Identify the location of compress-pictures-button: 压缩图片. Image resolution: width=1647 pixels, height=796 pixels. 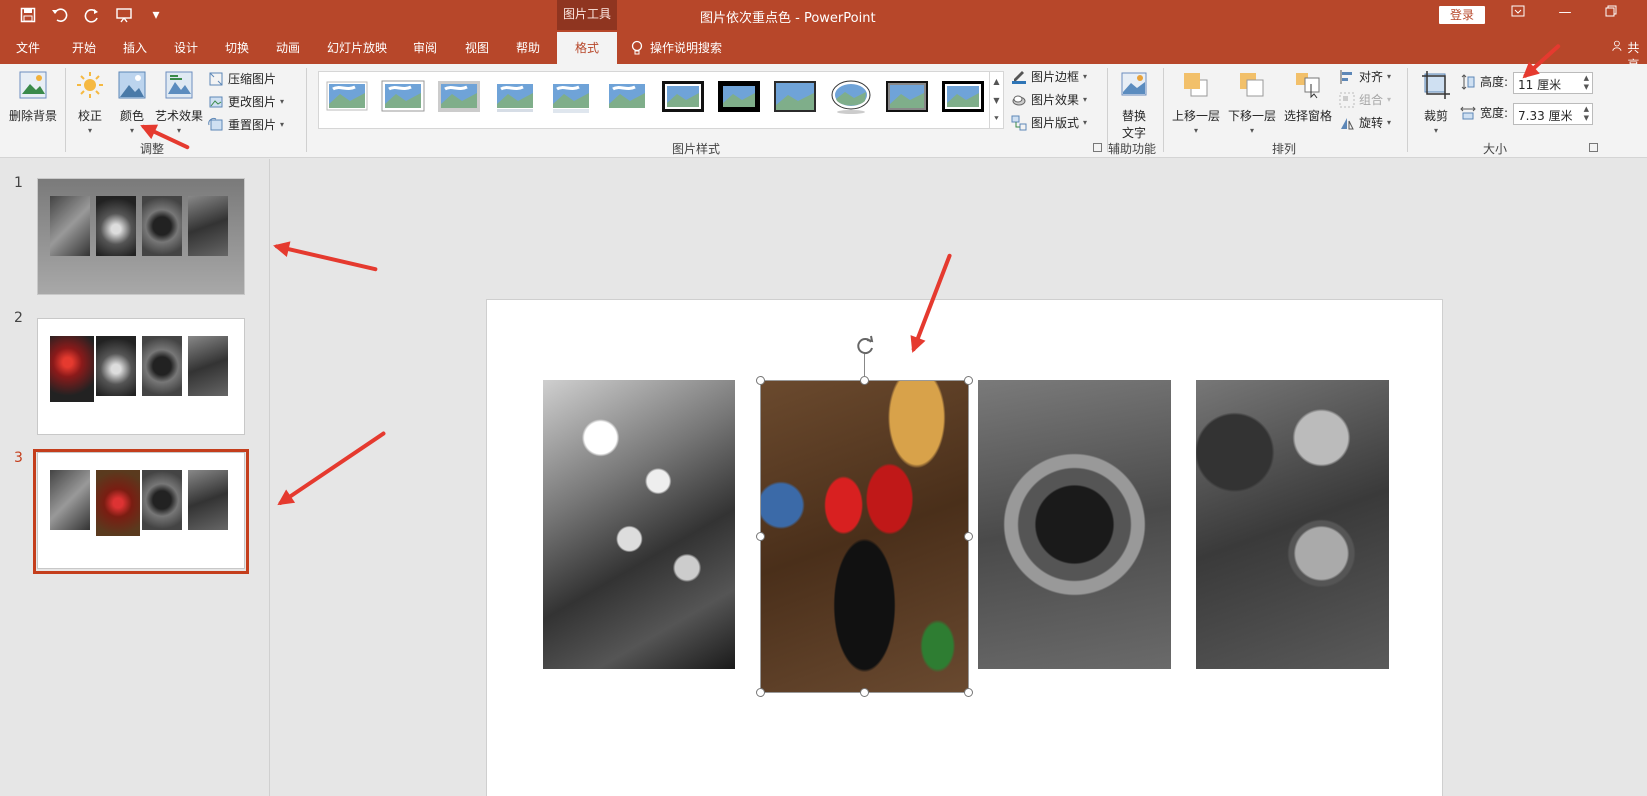
(242, 78).